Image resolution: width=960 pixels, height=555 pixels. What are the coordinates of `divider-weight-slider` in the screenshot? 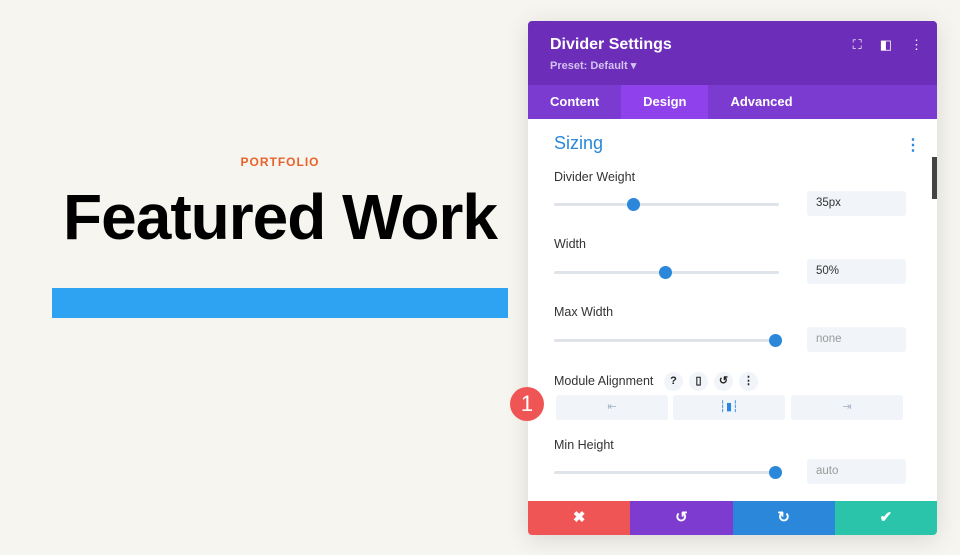 It's located at (666, 204).